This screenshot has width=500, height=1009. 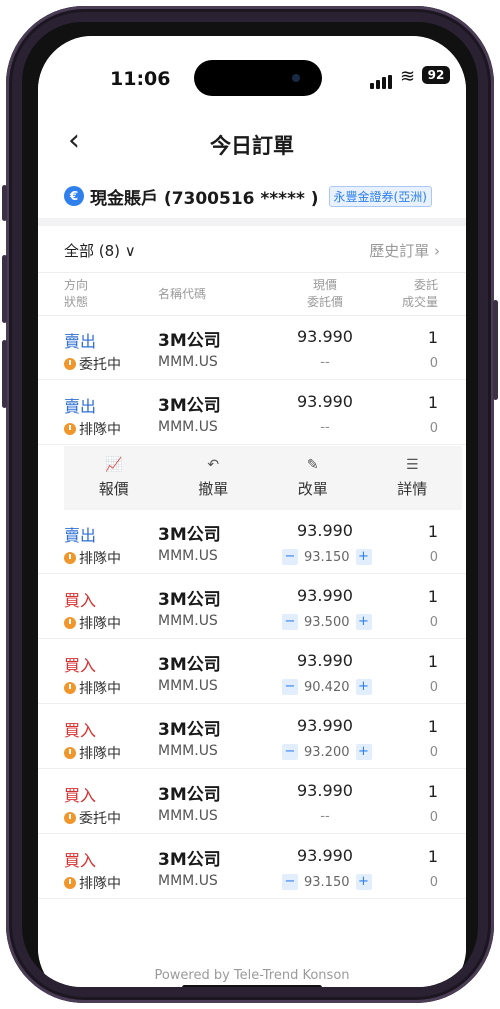 I want to click on history-orders-link: 歷史訂單 ›, so click(x=404, y=250).